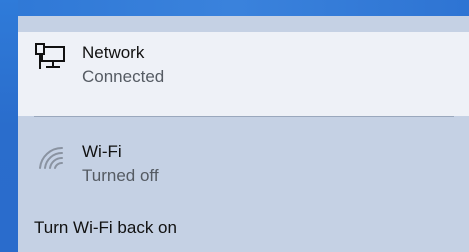 The width and height of the screenshot is (469, 252). I want to click on wired-network-icon, so click(50, 56).